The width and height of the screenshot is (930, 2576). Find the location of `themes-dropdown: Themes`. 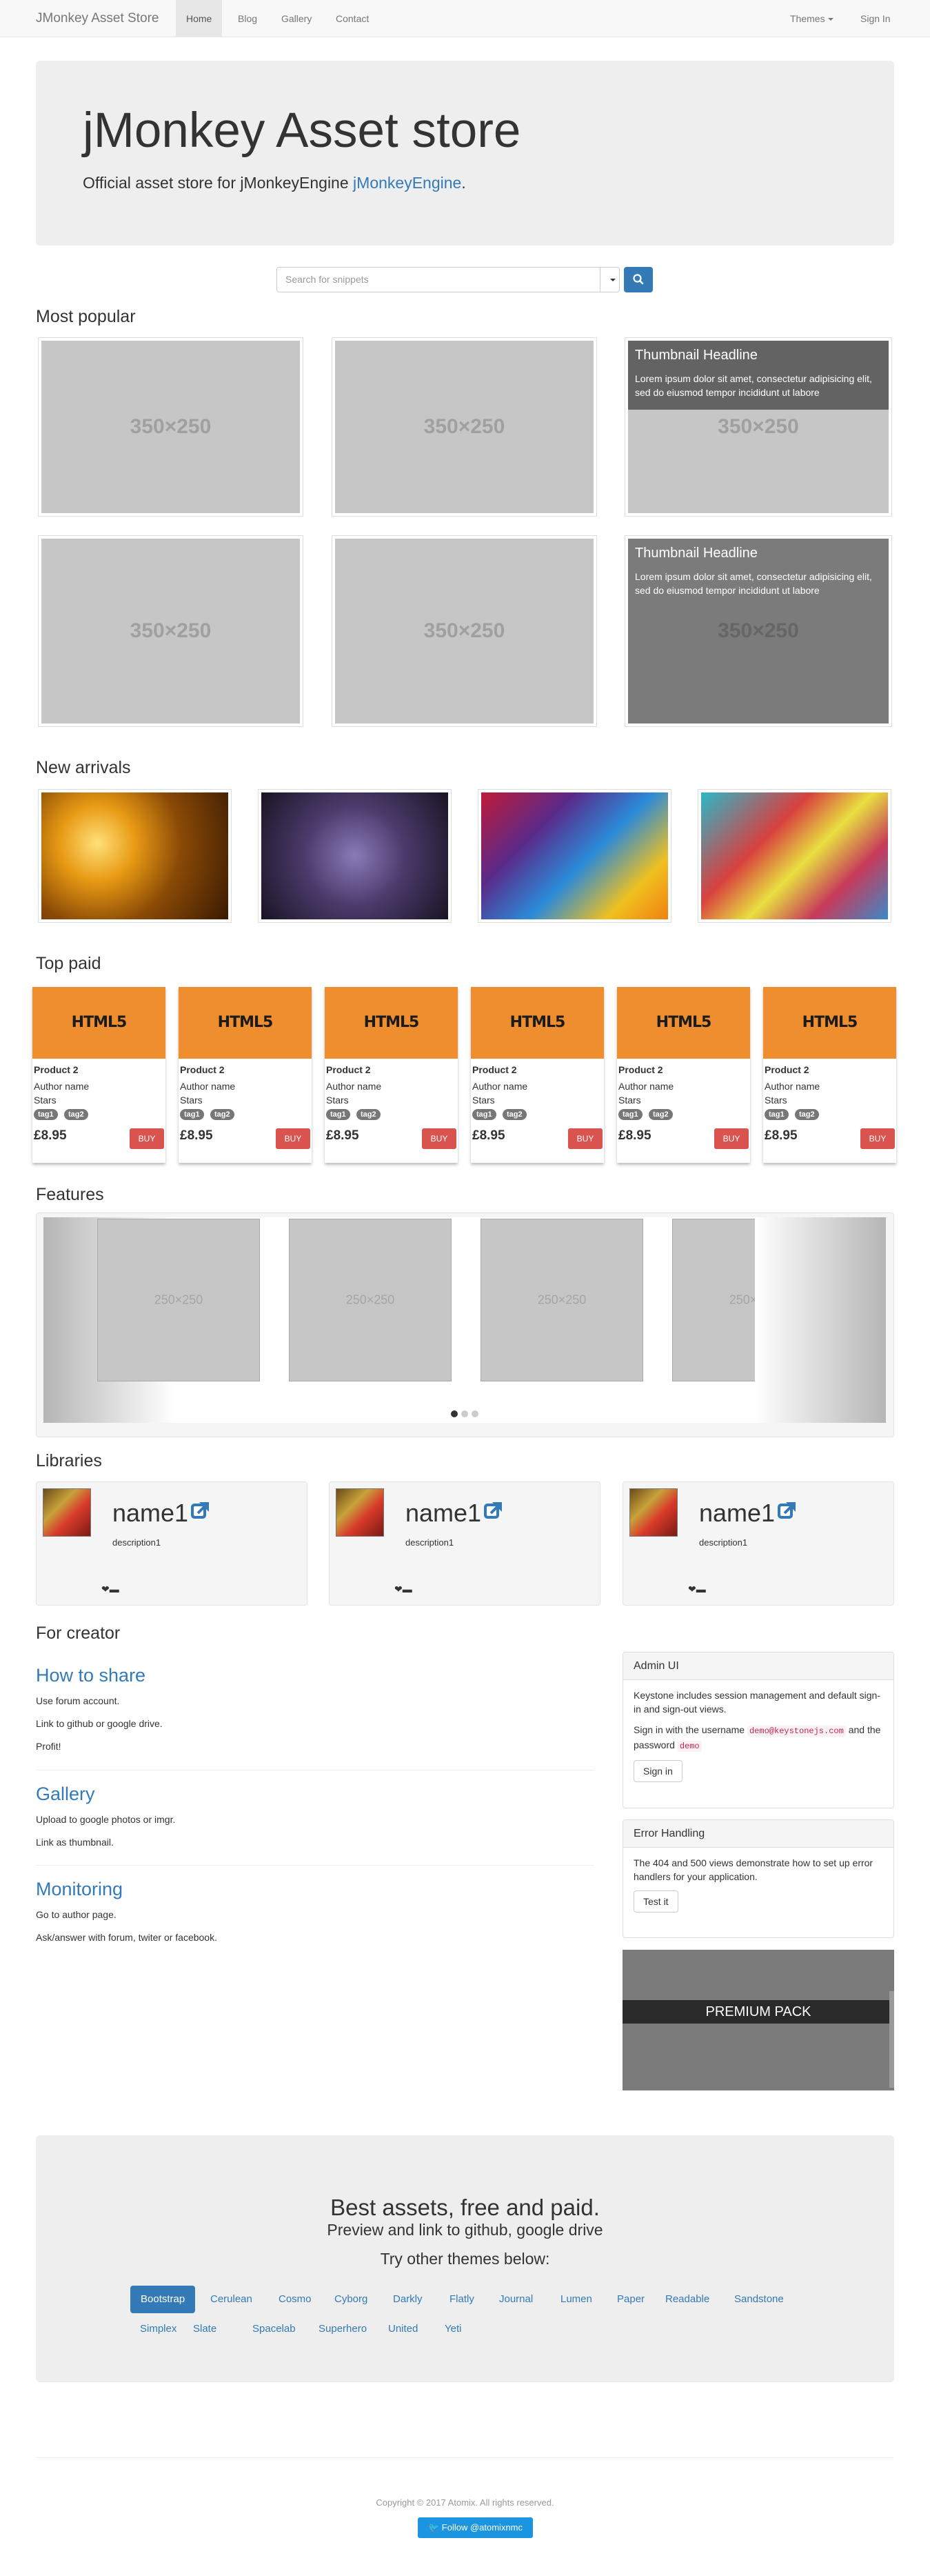

themes-dropdown: Themes is located at coordinates (812, 18).